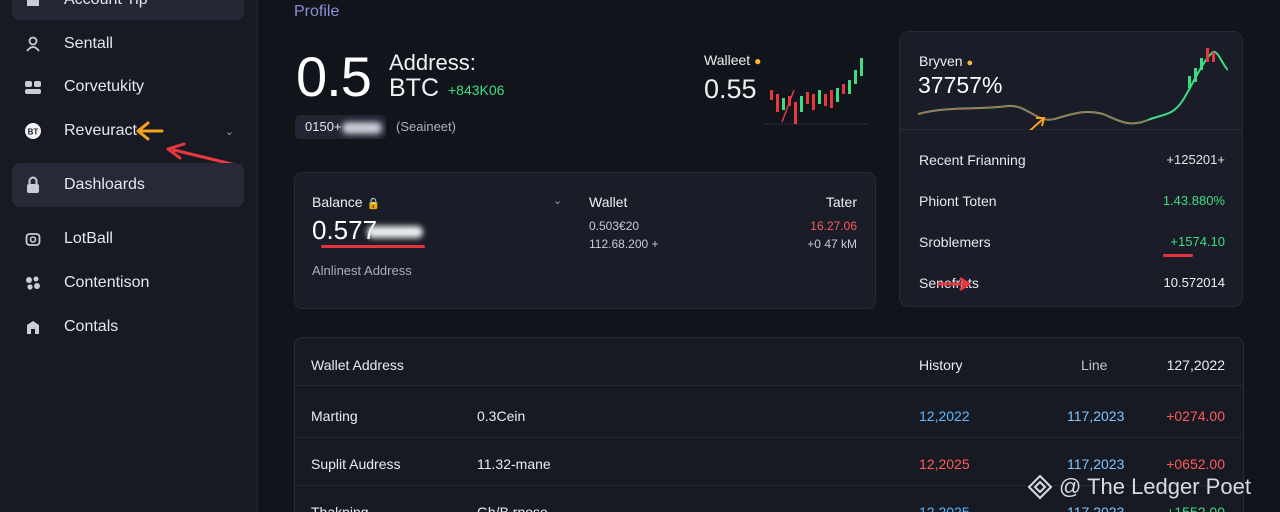 The width and height of the screenshot is (1280, 512). I want to click on table-cell: Marting, so click(334, 416).